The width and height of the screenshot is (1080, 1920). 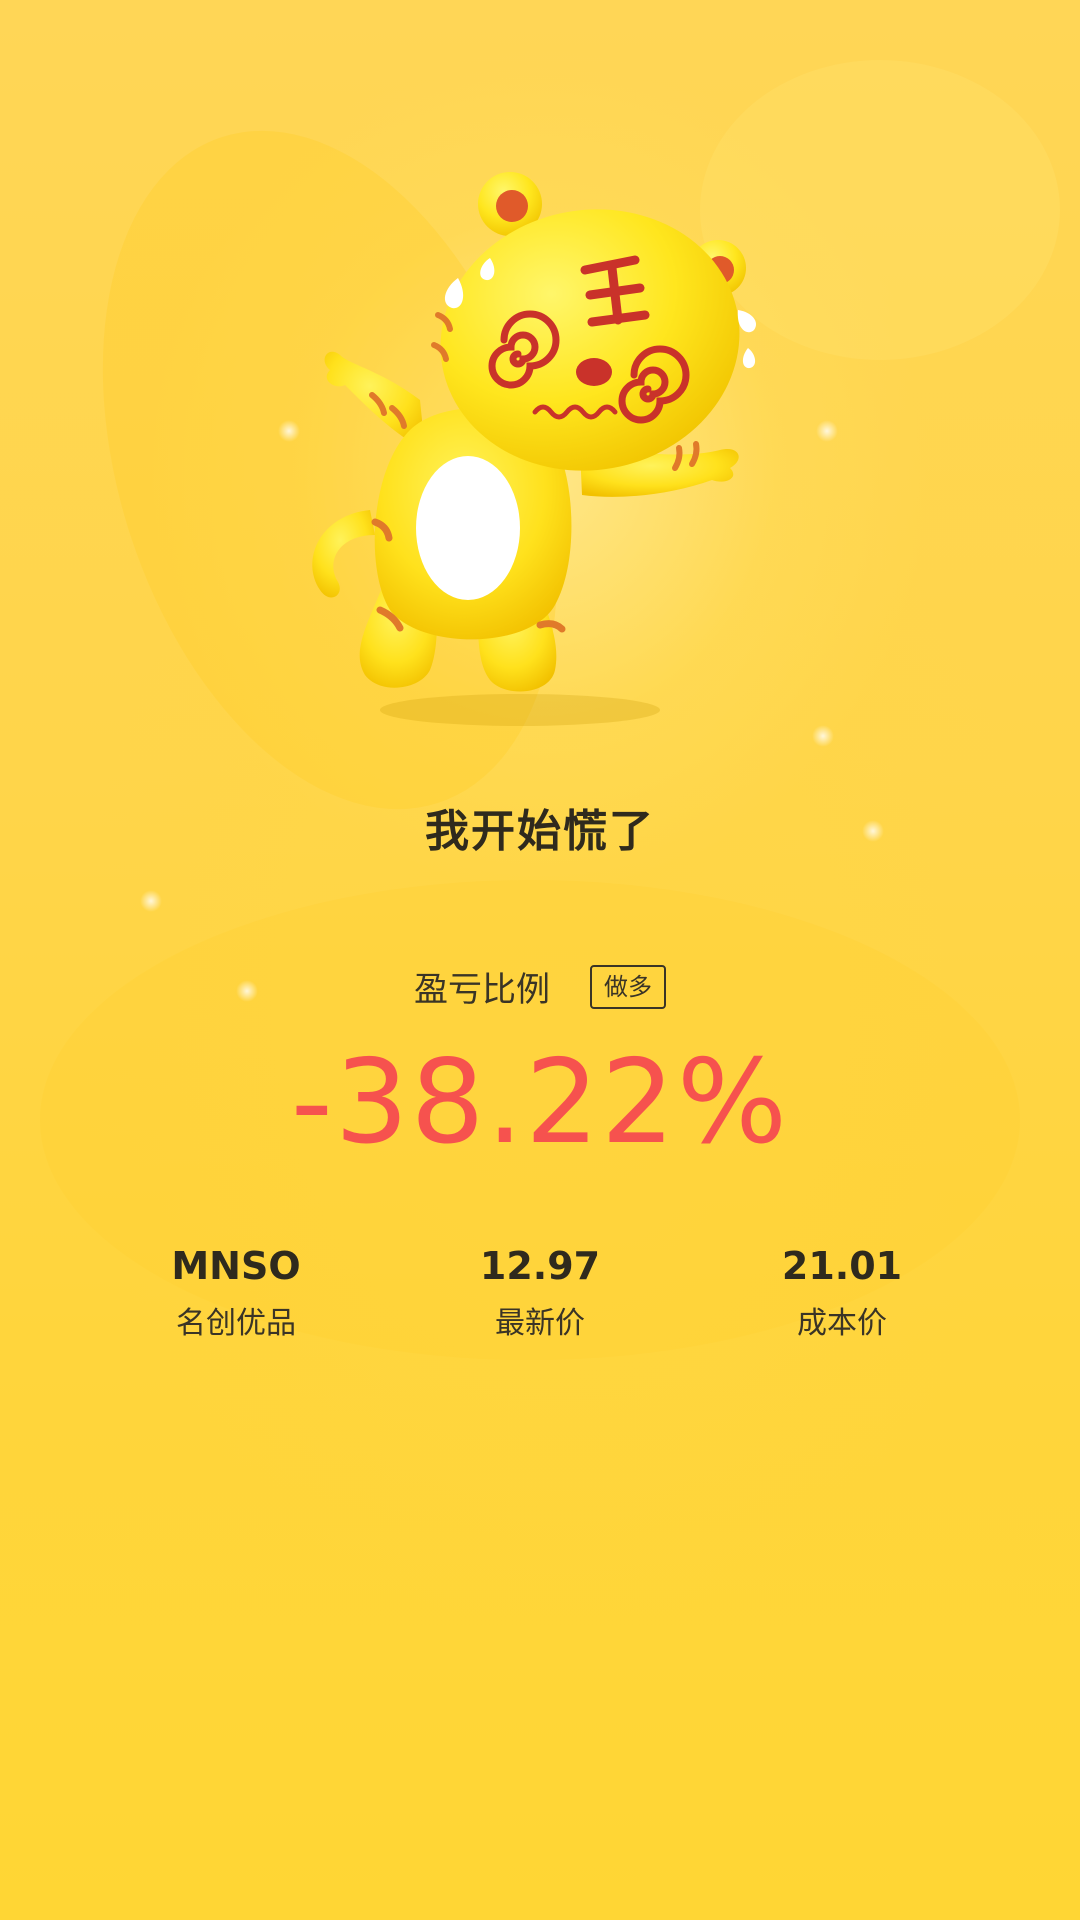 What do you see at coordinates (540, 1323) in the screenshot?
I see `latest-price-label: 最新价` at bounding box center [540, 1323].